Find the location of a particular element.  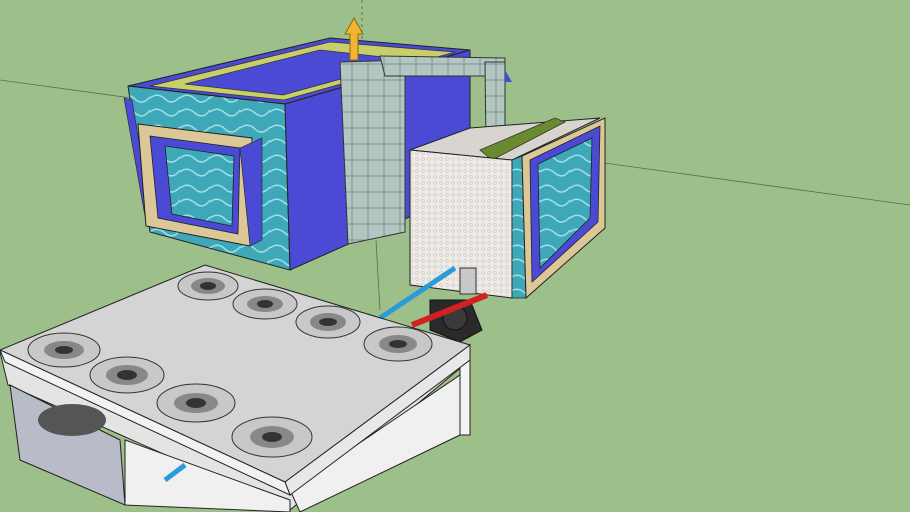

green-axis-line is located at coordinates (378, 275).